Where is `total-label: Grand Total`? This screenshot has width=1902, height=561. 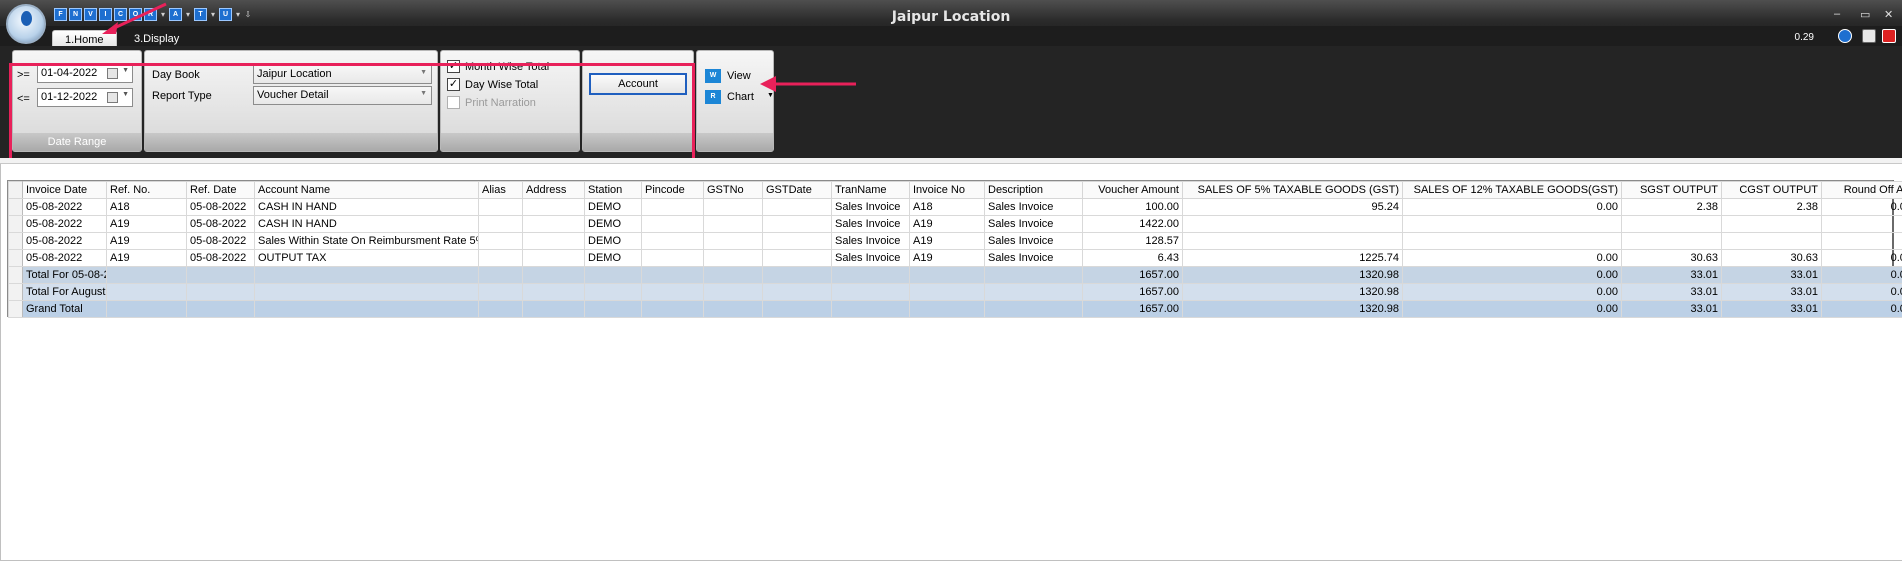 total-label: Grand Total is located at coordinates (64, 309).